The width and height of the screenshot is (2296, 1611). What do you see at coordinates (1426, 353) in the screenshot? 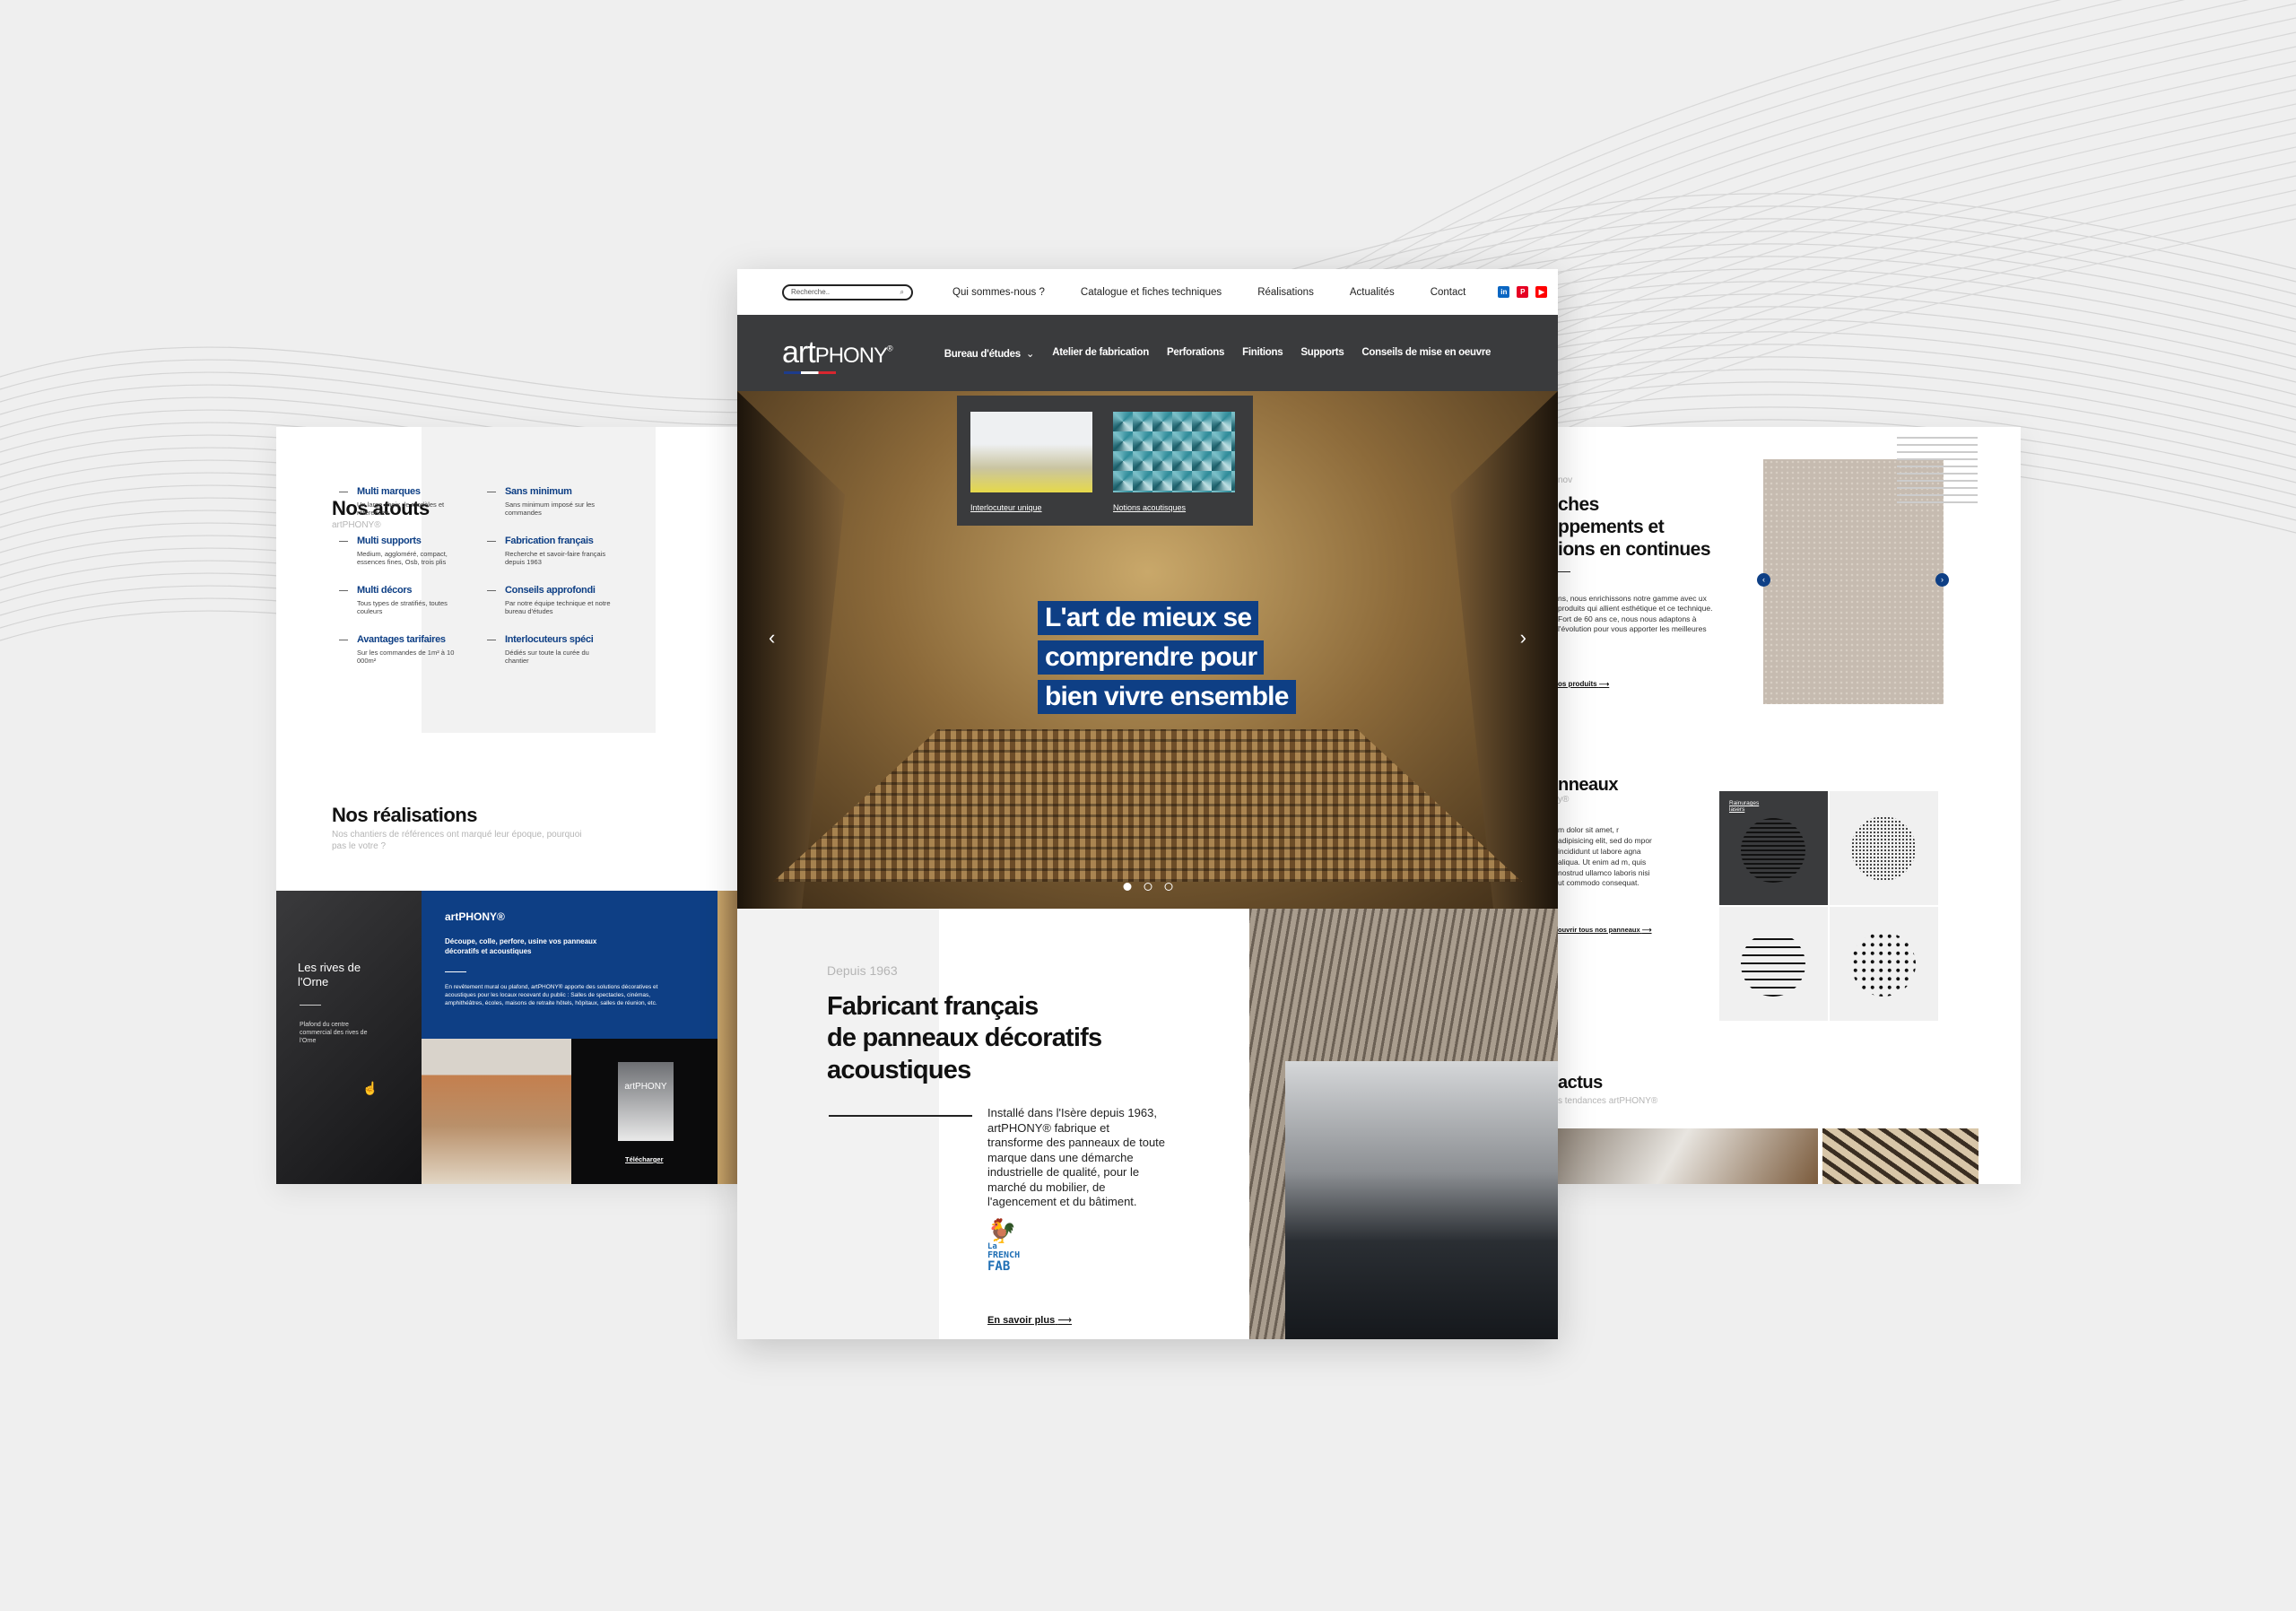
I see `nav-item: Conseils de mise en oeuvre` at bounding box center [1426, 353].